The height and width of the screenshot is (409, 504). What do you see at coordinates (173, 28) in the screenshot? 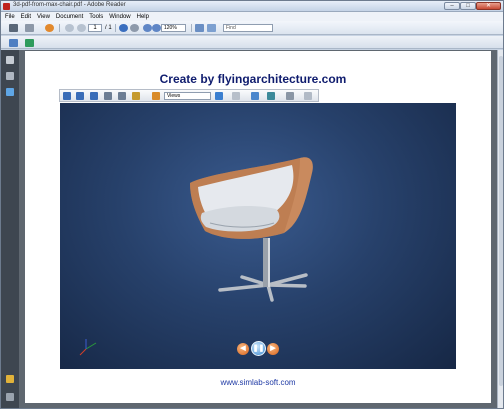
I see `zoom-select: 120%` at bounding box center [173, 28].